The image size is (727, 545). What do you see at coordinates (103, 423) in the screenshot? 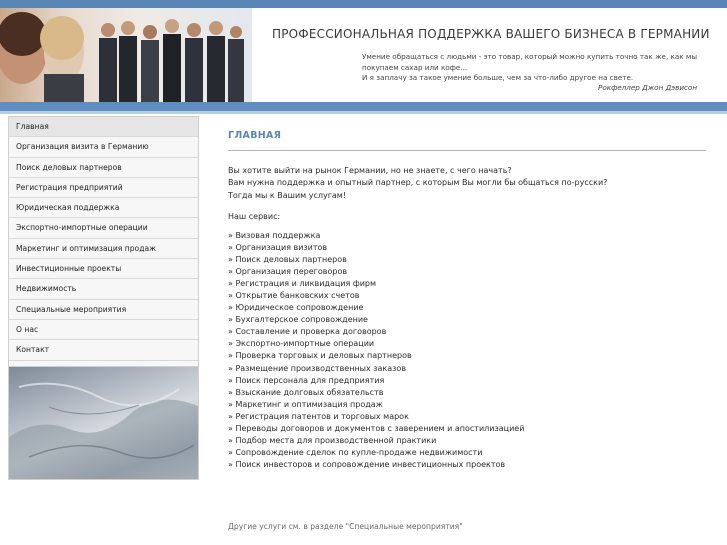
I see `sidebar-map-image` at bounding box center [103, 423].